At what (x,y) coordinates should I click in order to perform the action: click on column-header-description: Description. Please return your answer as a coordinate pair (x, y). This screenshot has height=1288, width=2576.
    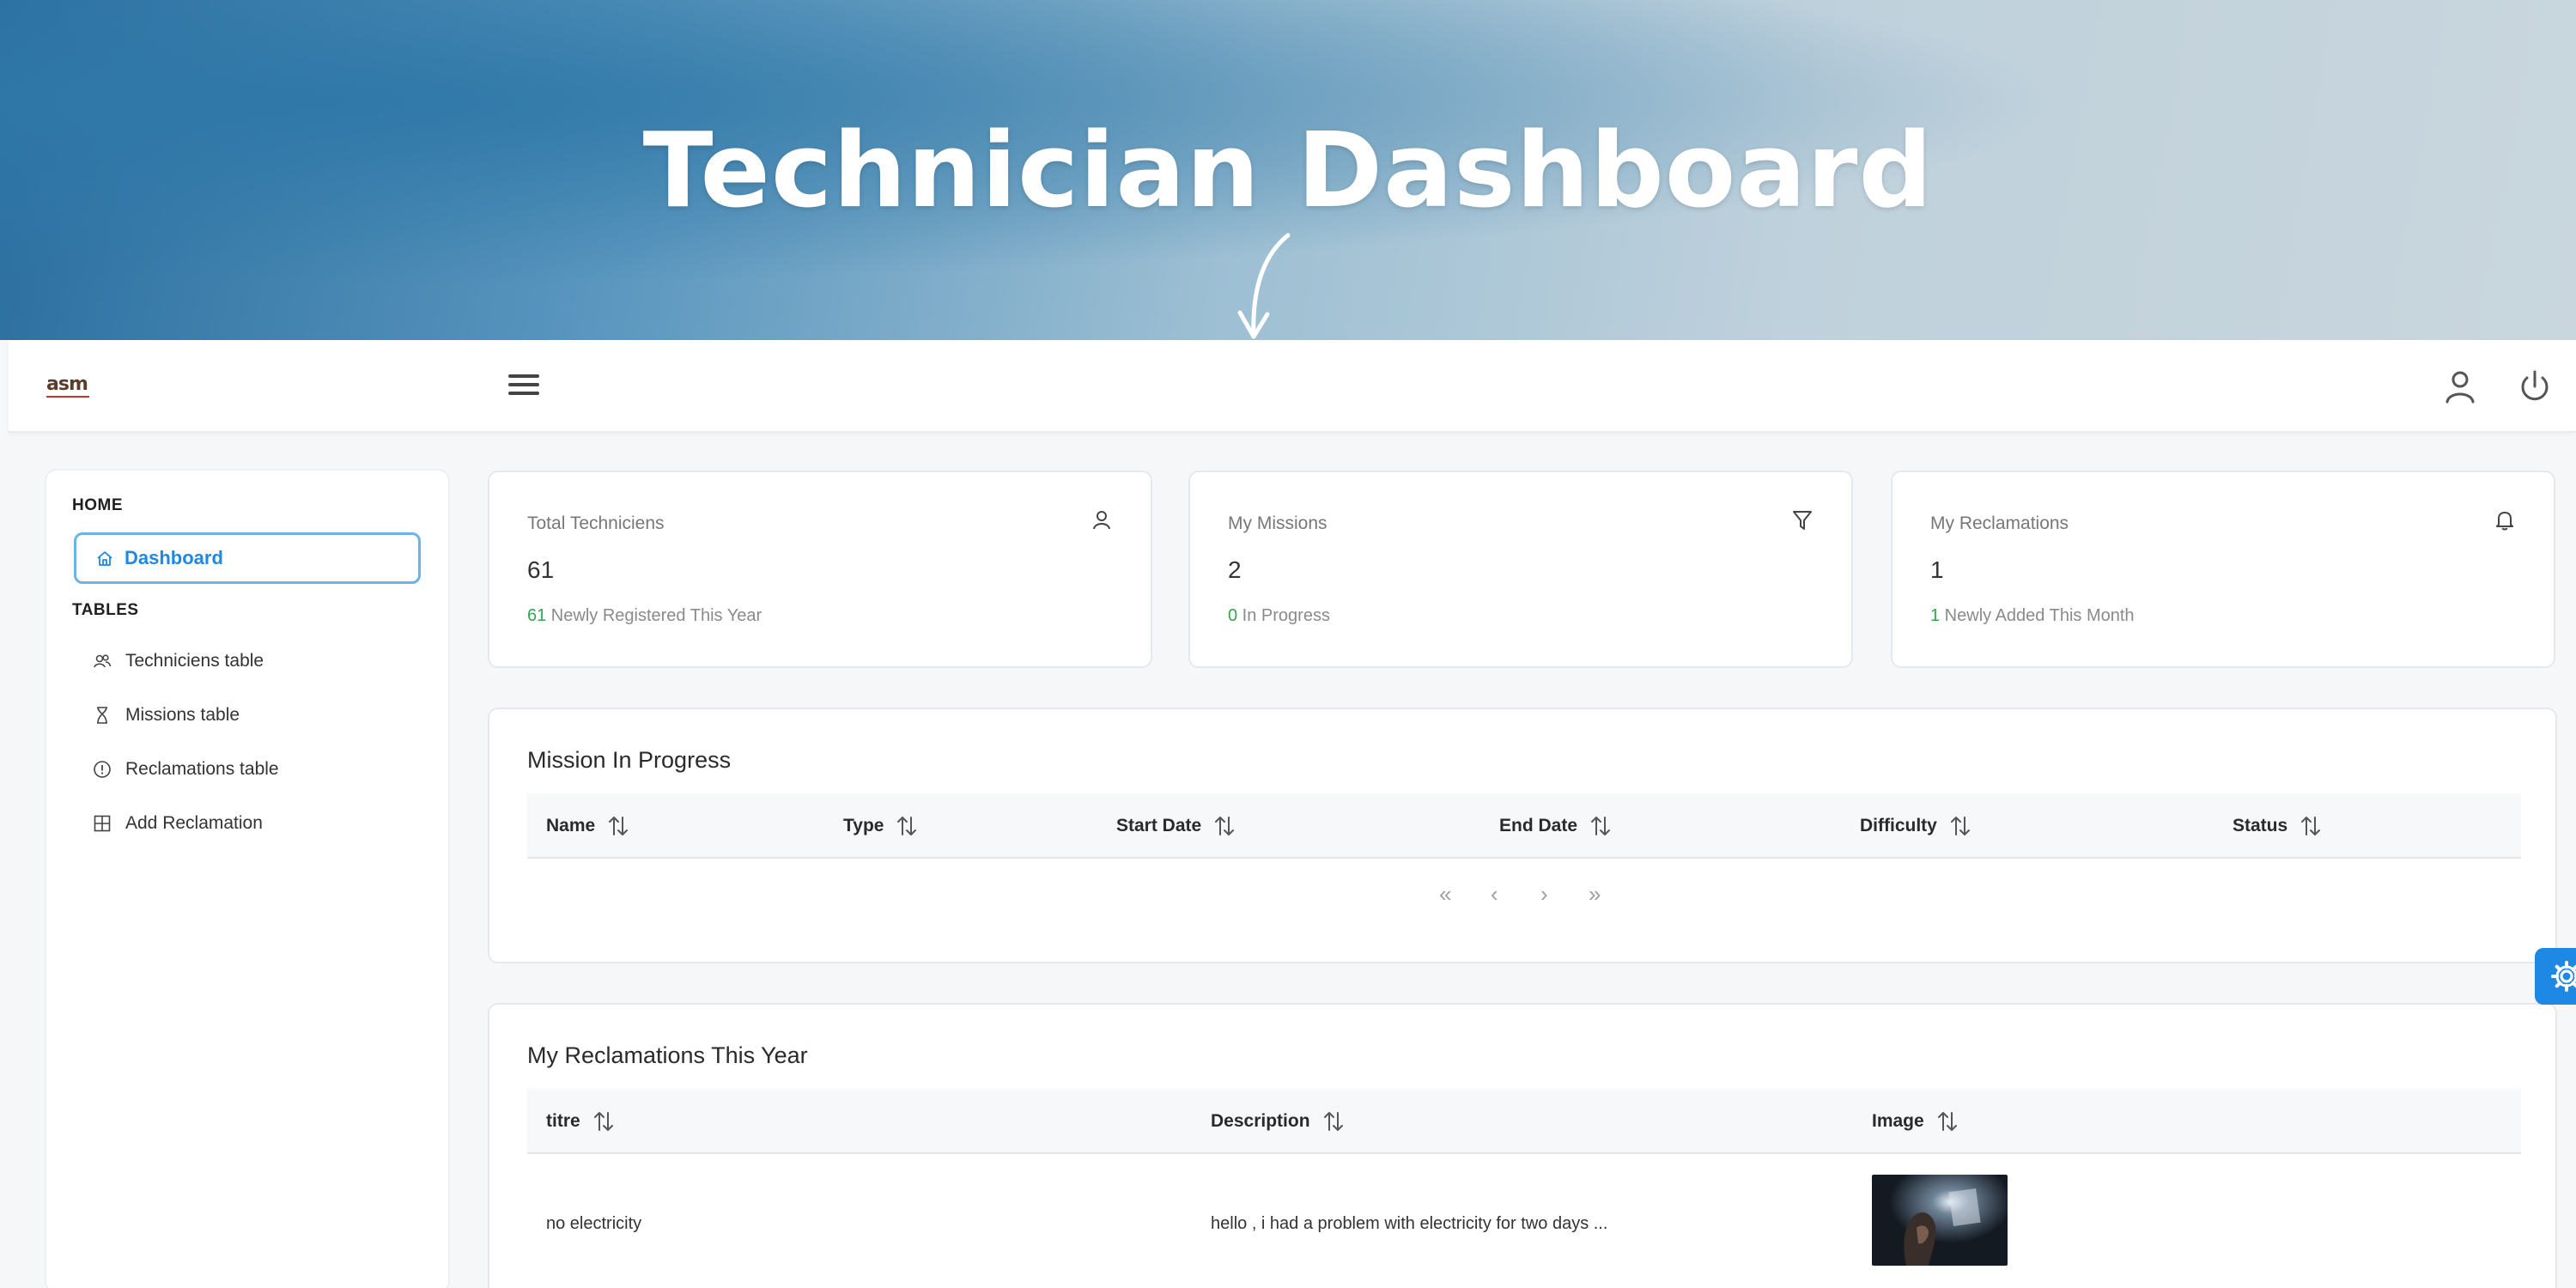
    Looking at the image, I should click on (1278, 1121).